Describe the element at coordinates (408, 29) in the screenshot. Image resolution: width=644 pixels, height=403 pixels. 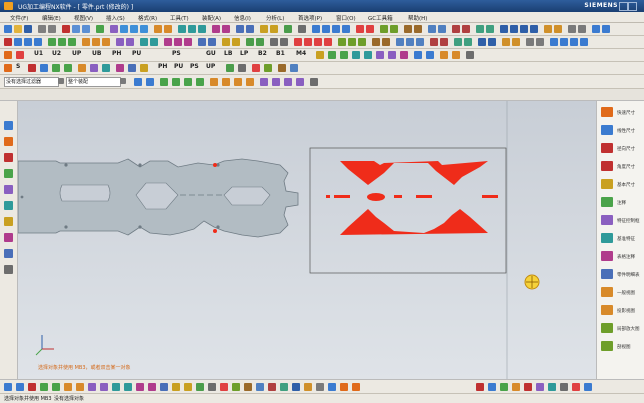
I see `assembly-icon` at that location.